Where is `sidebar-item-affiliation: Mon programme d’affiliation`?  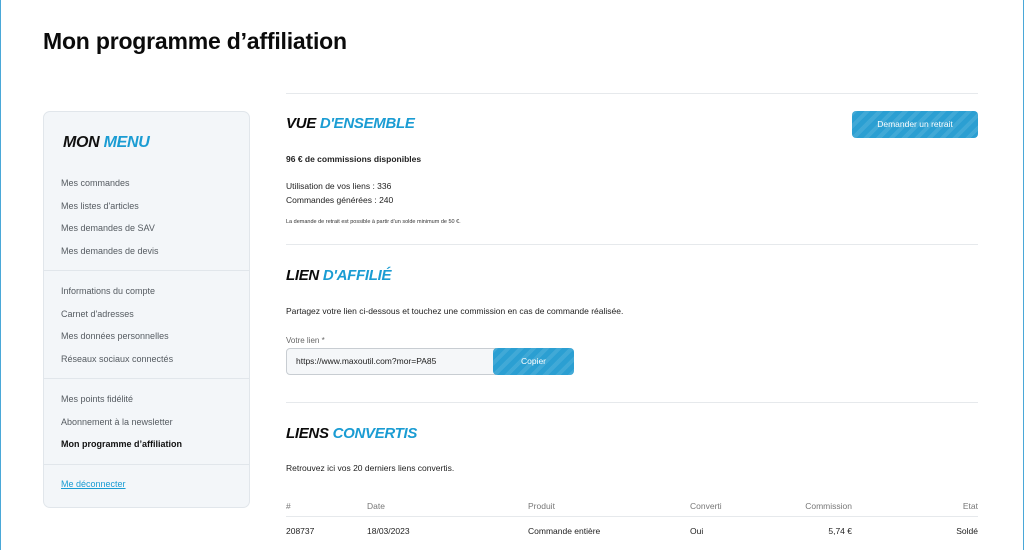 sidebar-item-affiliation: Mon programme d’affiliation is located at coordinates (146, 444).